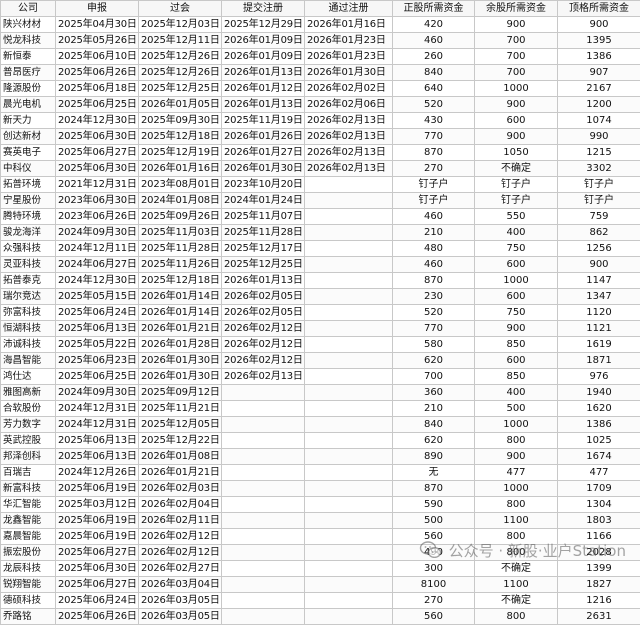 The width and height of the screenshot is (640, 625). I want to click on cell-company: 腾特环境, so click(28, 217).